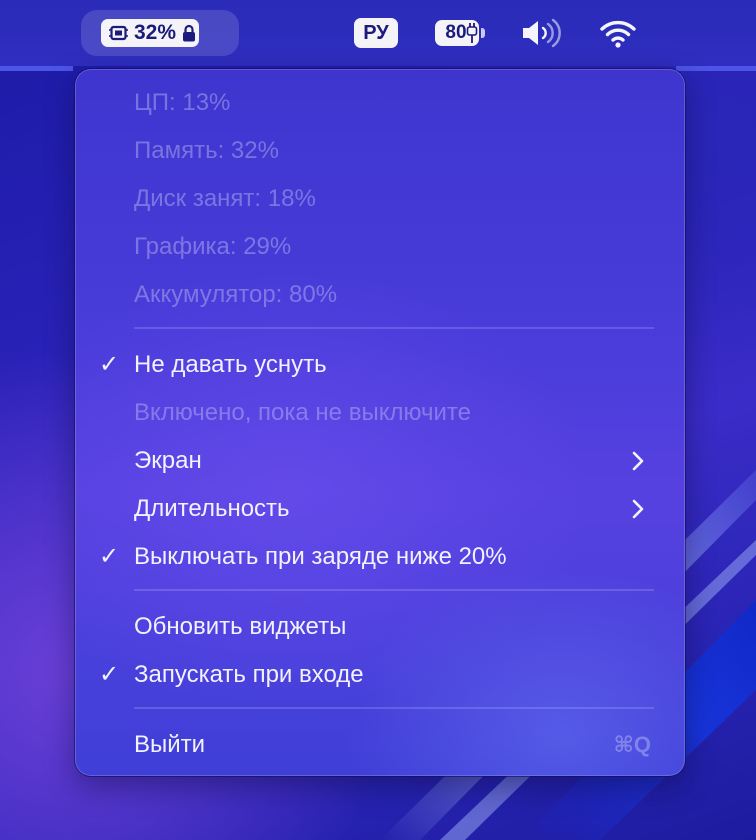  What do you see at coordinates (170, 744) in the screenshot?
I see `quit-label: Выйти` at bounding box center [170, 744].